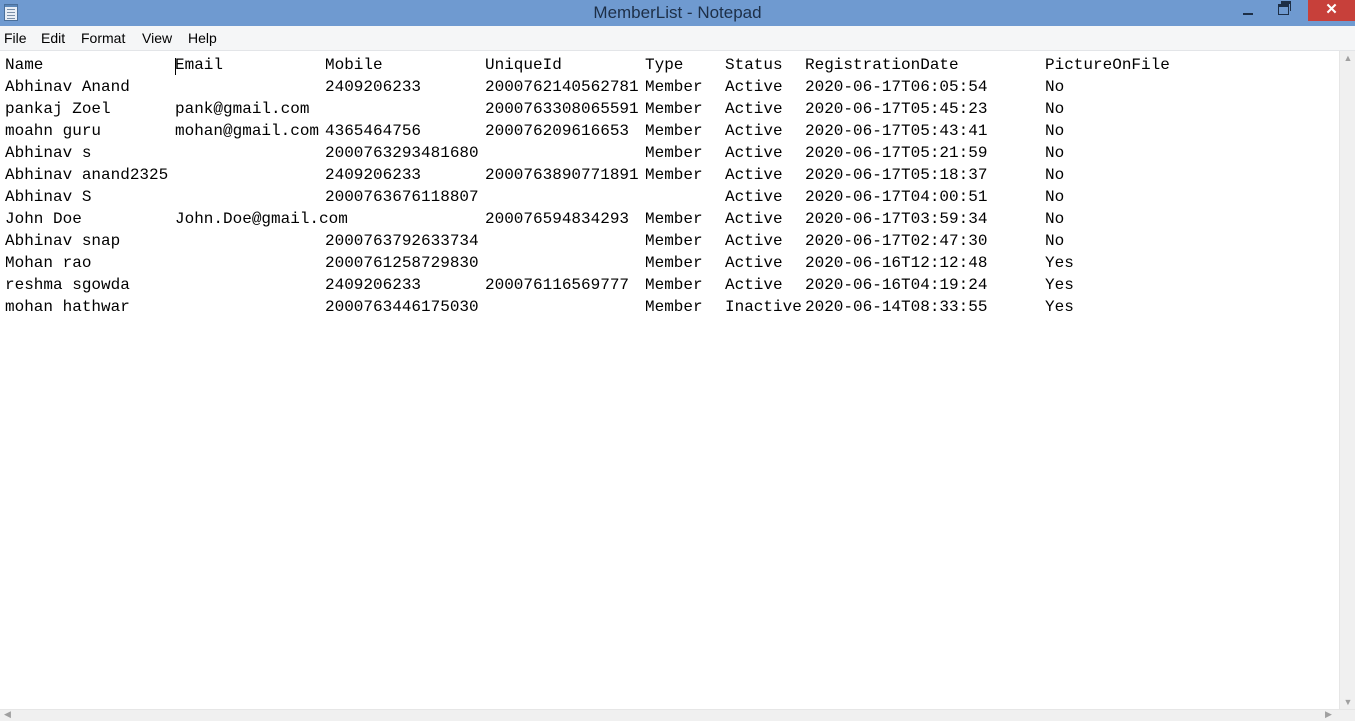  I want to click on cell-registrationdate: 2020-06-17T06:05:54, so click(896, 87).